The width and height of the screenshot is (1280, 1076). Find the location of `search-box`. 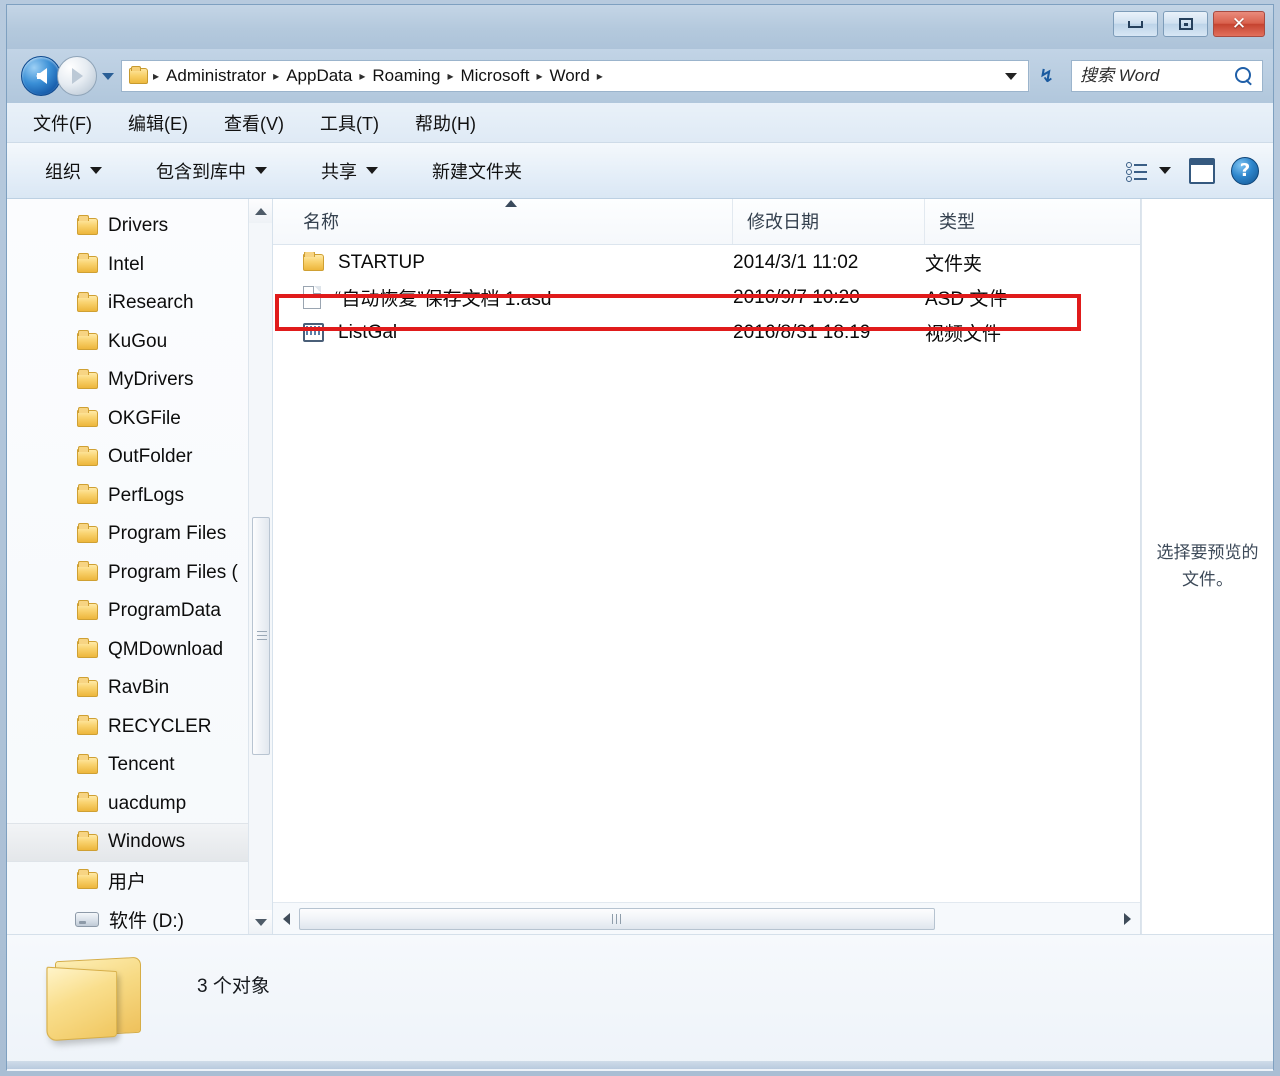

search-box is located at coordinates (1167, 76).